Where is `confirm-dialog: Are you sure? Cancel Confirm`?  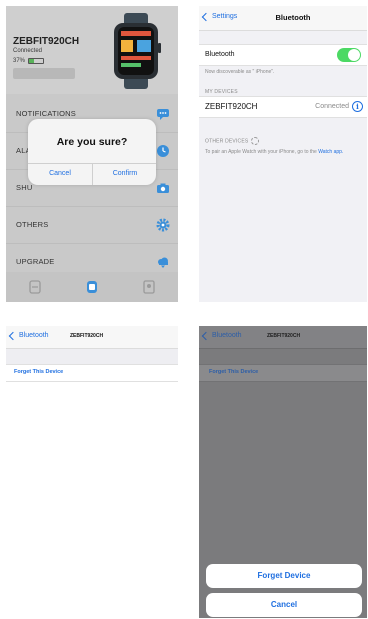 confirm-dialog: Are you sure? Cancel Confirm is located at coordinates (92, 152).